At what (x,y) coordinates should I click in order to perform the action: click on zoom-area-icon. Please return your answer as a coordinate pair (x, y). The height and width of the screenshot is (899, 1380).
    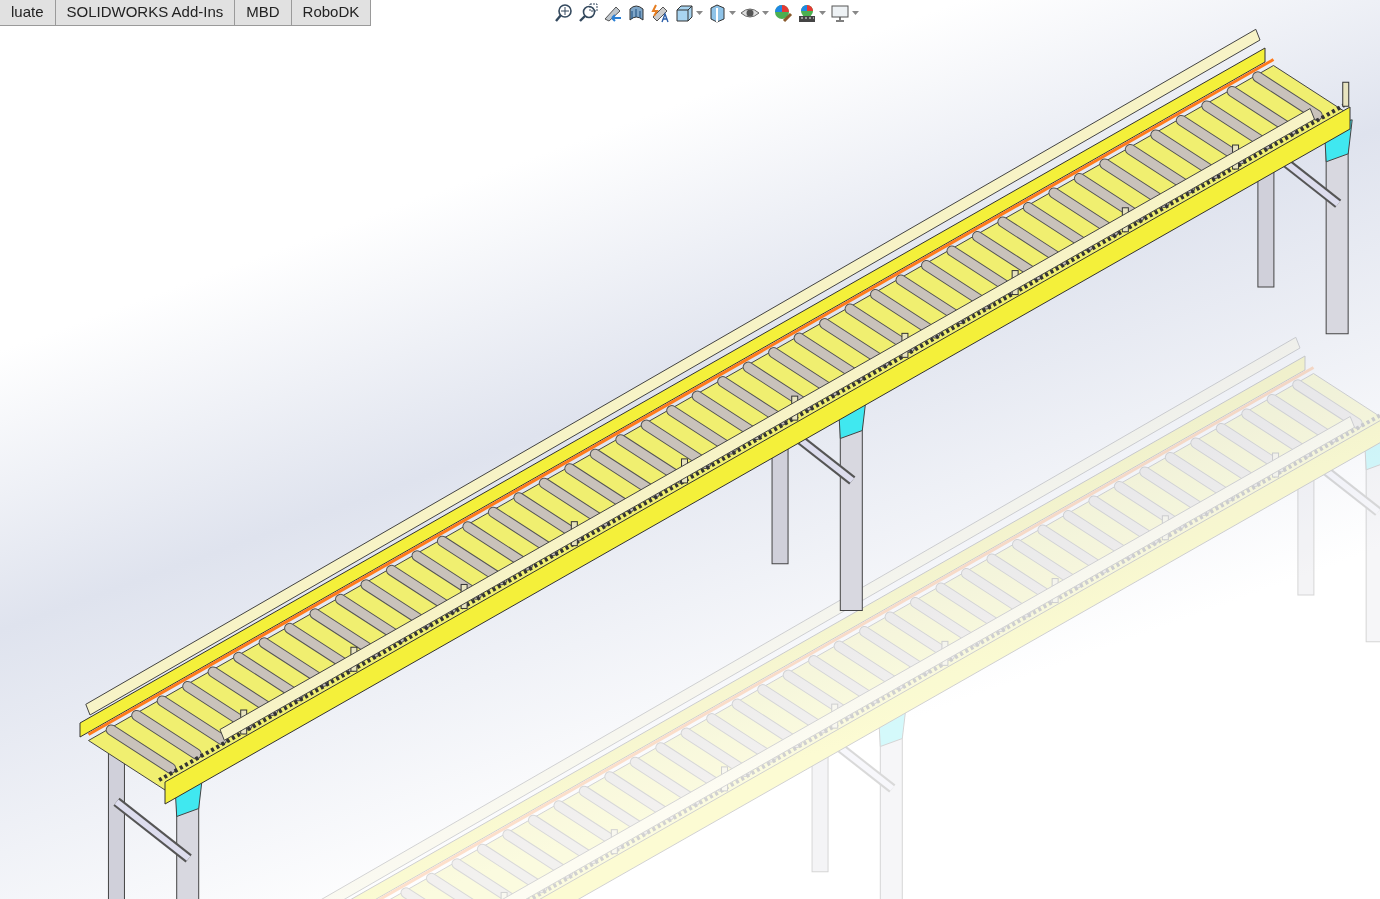
    Looking at the image, I should click on (588, 13).